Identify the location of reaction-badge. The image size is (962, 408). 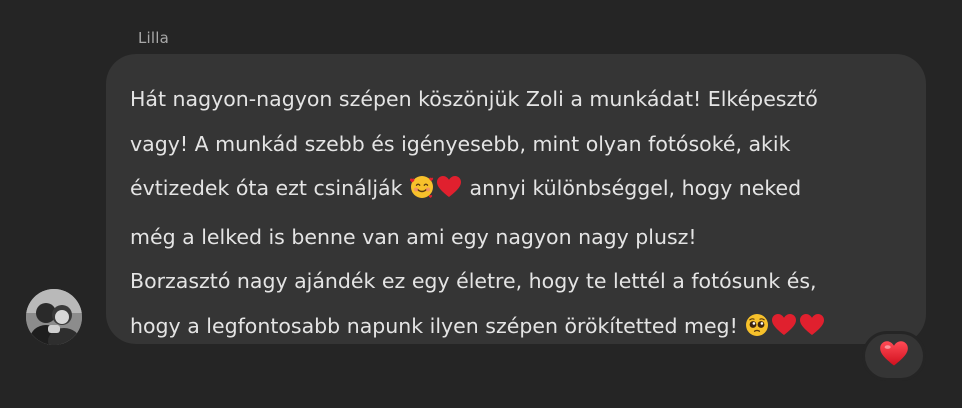
(894, 356).